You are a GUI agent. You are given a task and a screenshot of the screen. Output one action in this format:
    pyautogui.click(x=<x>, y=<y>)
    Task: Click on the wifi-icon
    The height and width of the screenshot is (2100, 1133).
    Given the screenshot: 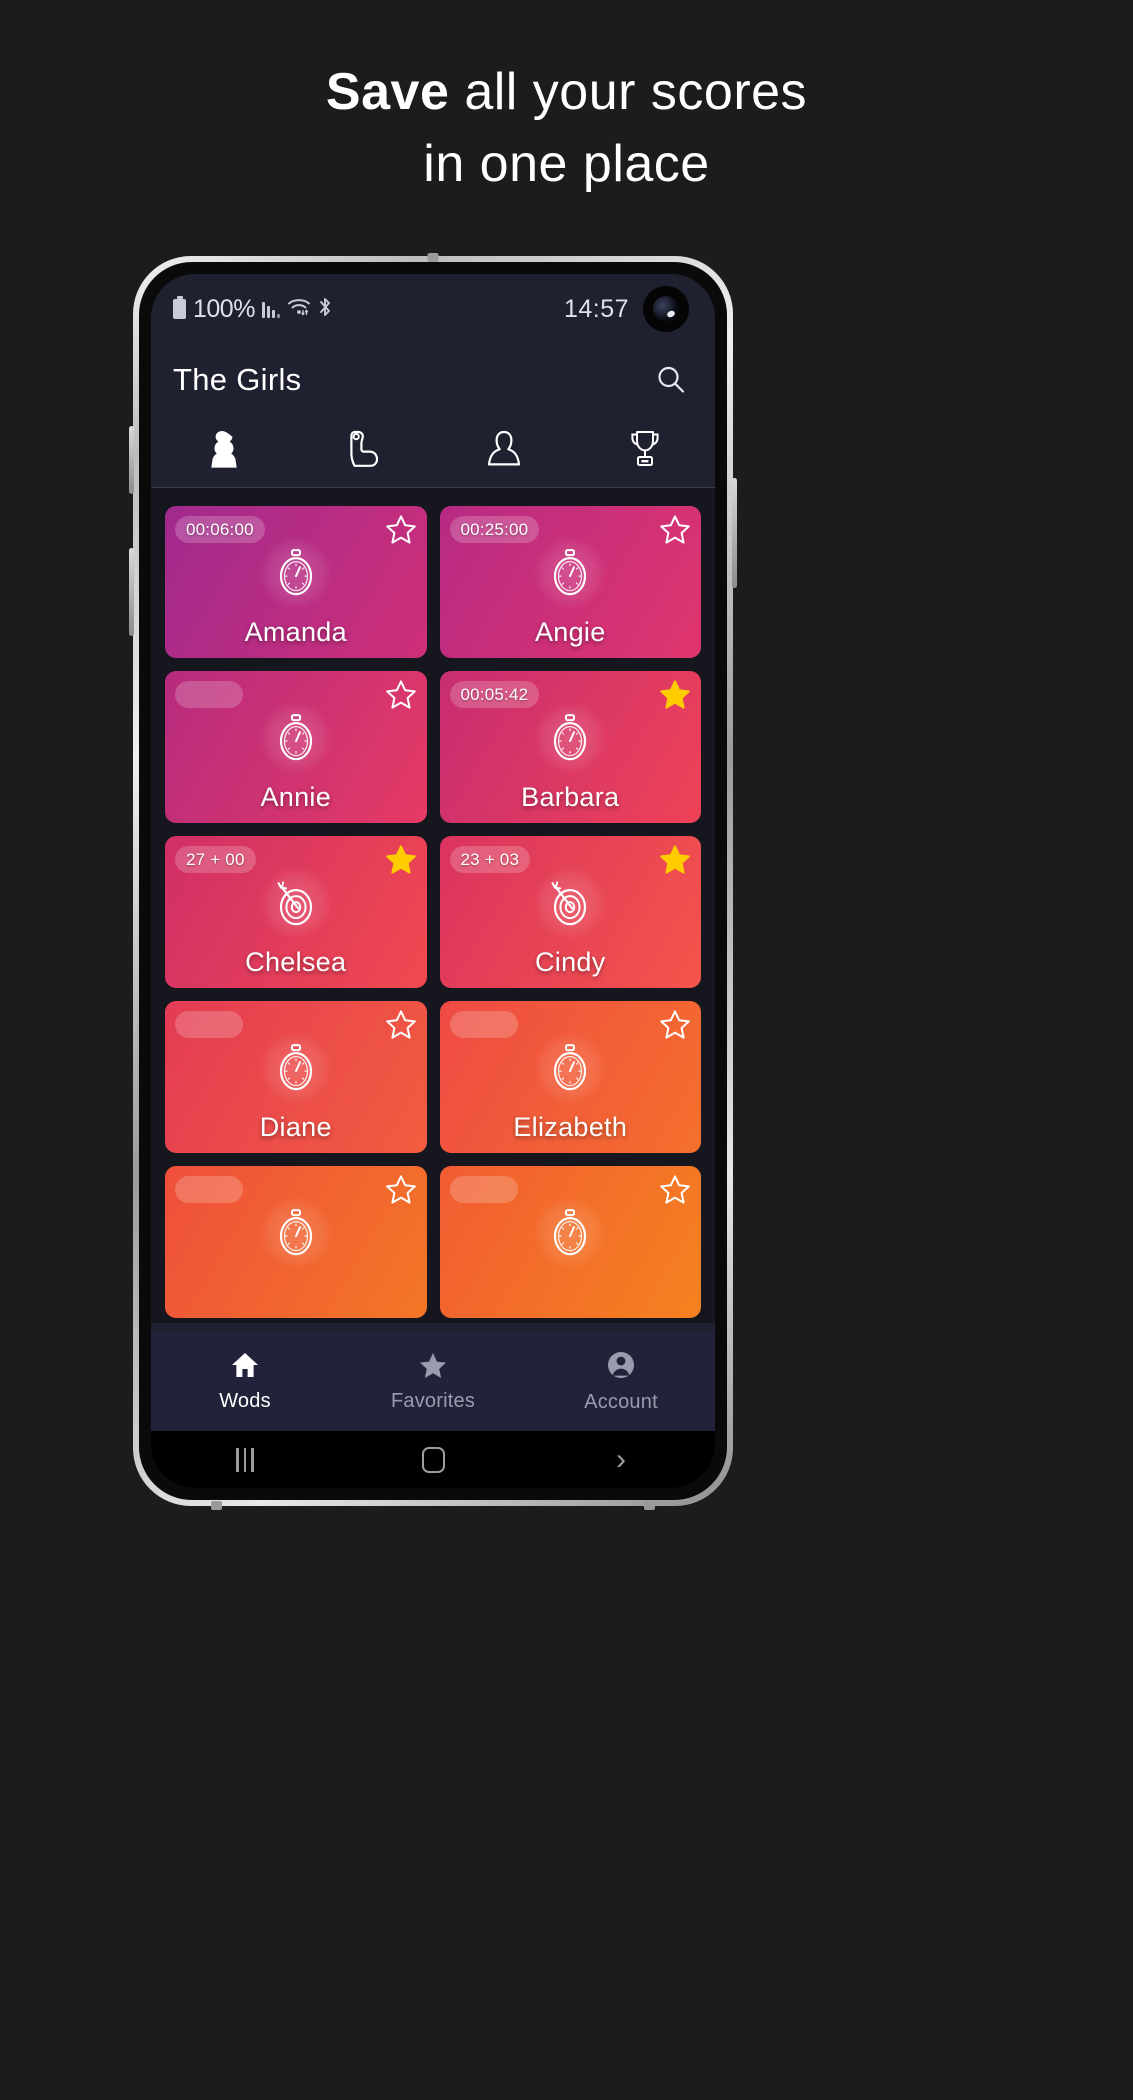 What is the action you would take?
    pyautogui.click(x=299, y=309)
    